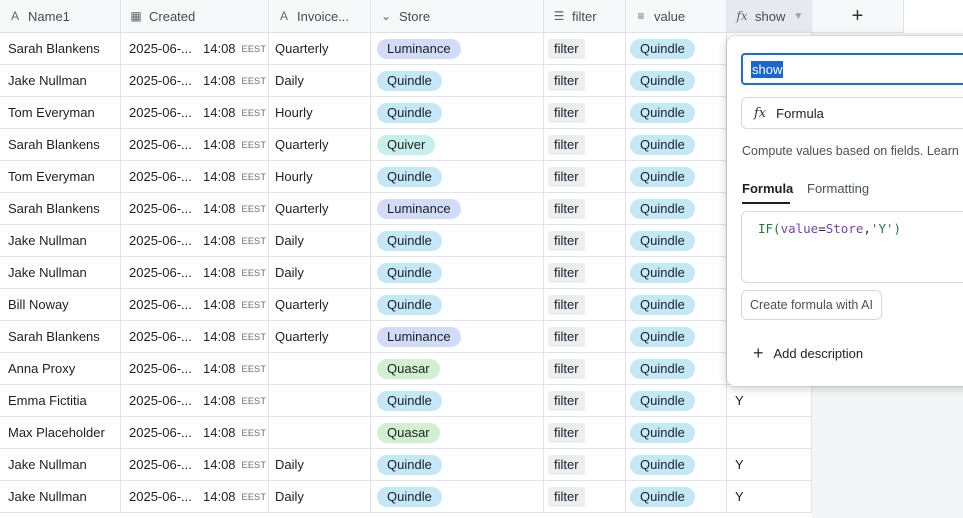 The height and width of the screenshot is (518, 963). I want to click on cell-name: Emma Fictitia, so click(60, 401).